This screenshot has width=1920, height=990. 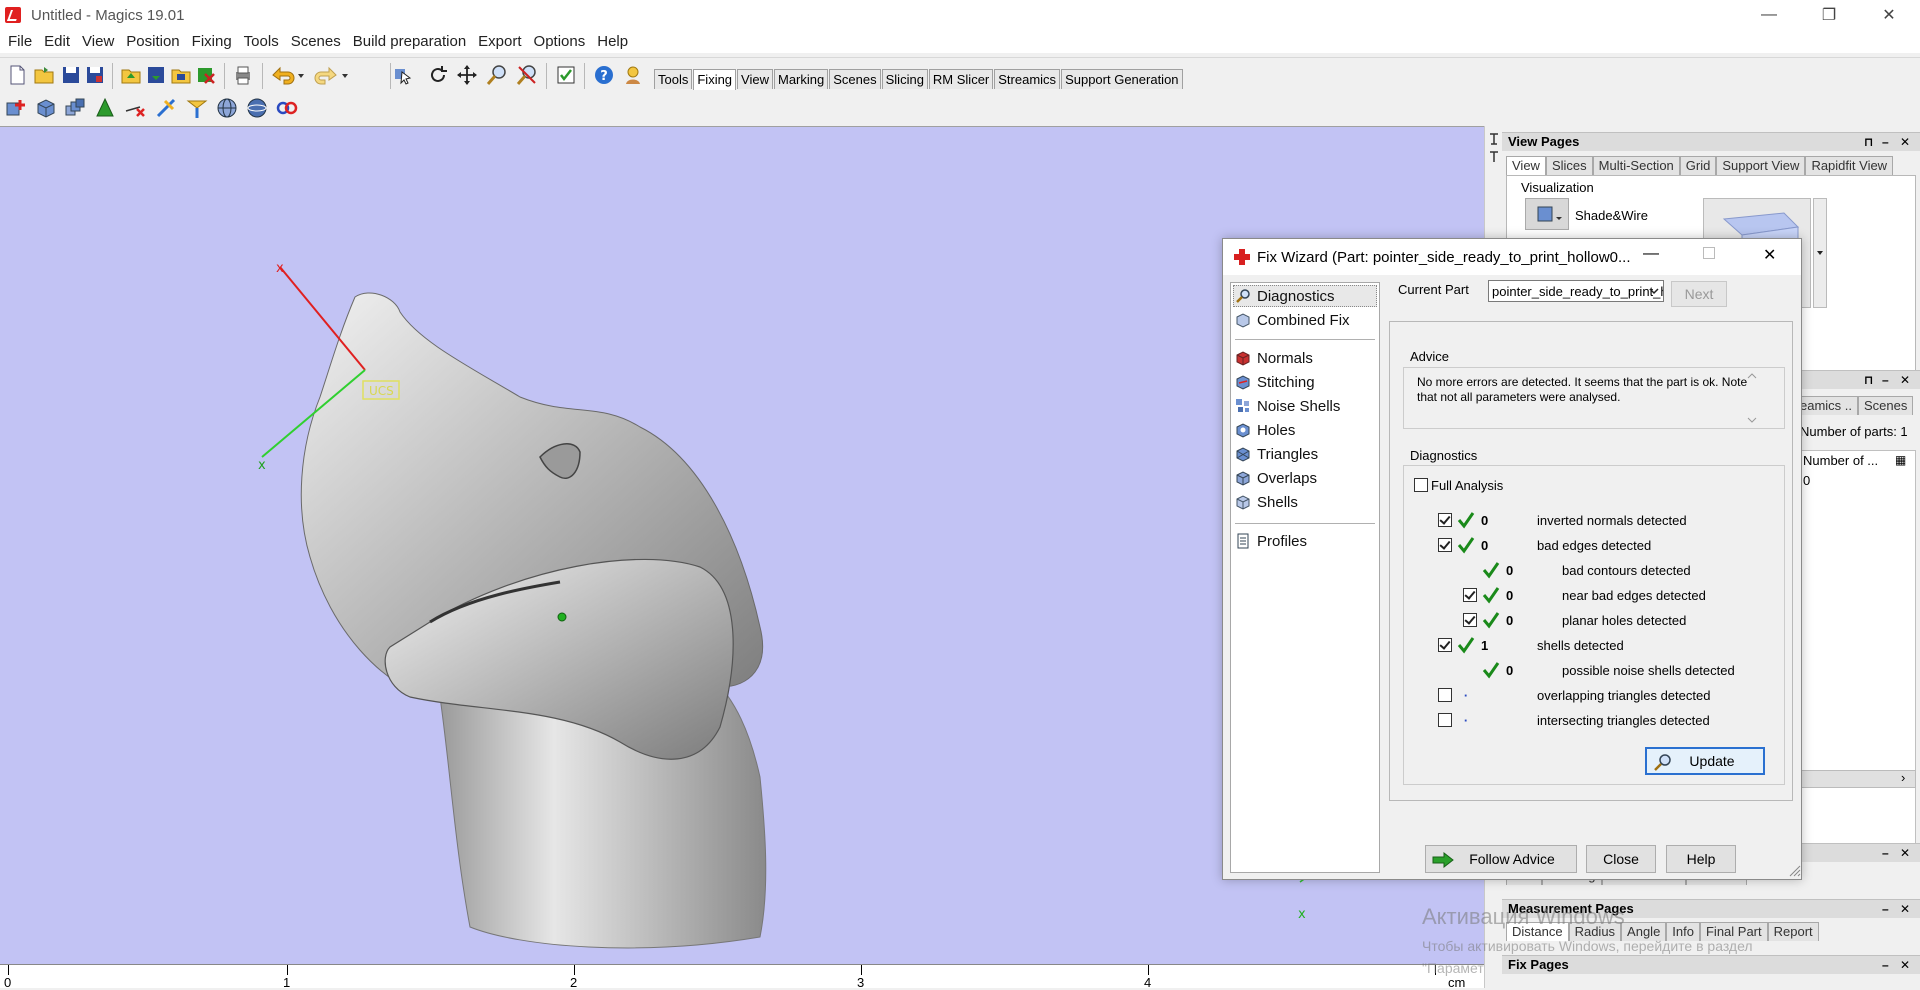 What do you see at coordinates (403, 75) in the screenshot?
I see `select-part-icon` at bounding box center [403, 75].